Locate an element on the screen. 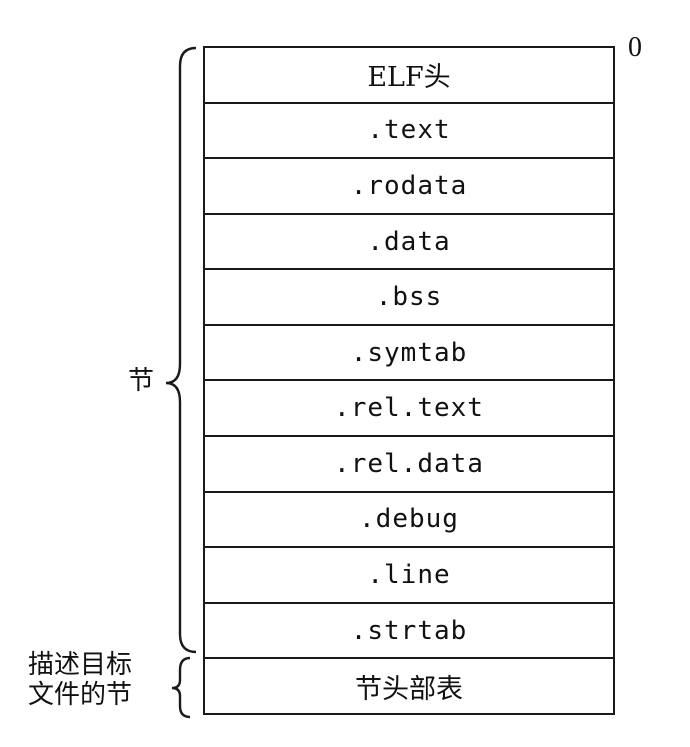 The height and width of the screenshot is (747, 690). symtab-section-row: .symtab is located at coordinates (409, 354).